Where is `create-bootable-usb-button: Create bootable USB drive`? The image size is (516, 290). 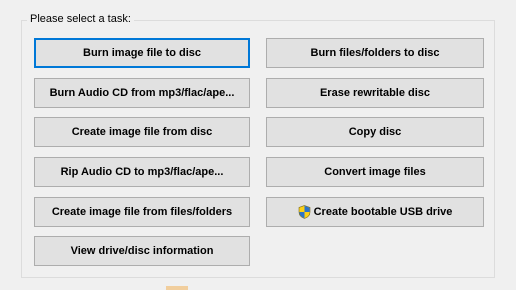 create-bootable-usb-button: Create bootable USB drive is located at coordinates (375, 212).